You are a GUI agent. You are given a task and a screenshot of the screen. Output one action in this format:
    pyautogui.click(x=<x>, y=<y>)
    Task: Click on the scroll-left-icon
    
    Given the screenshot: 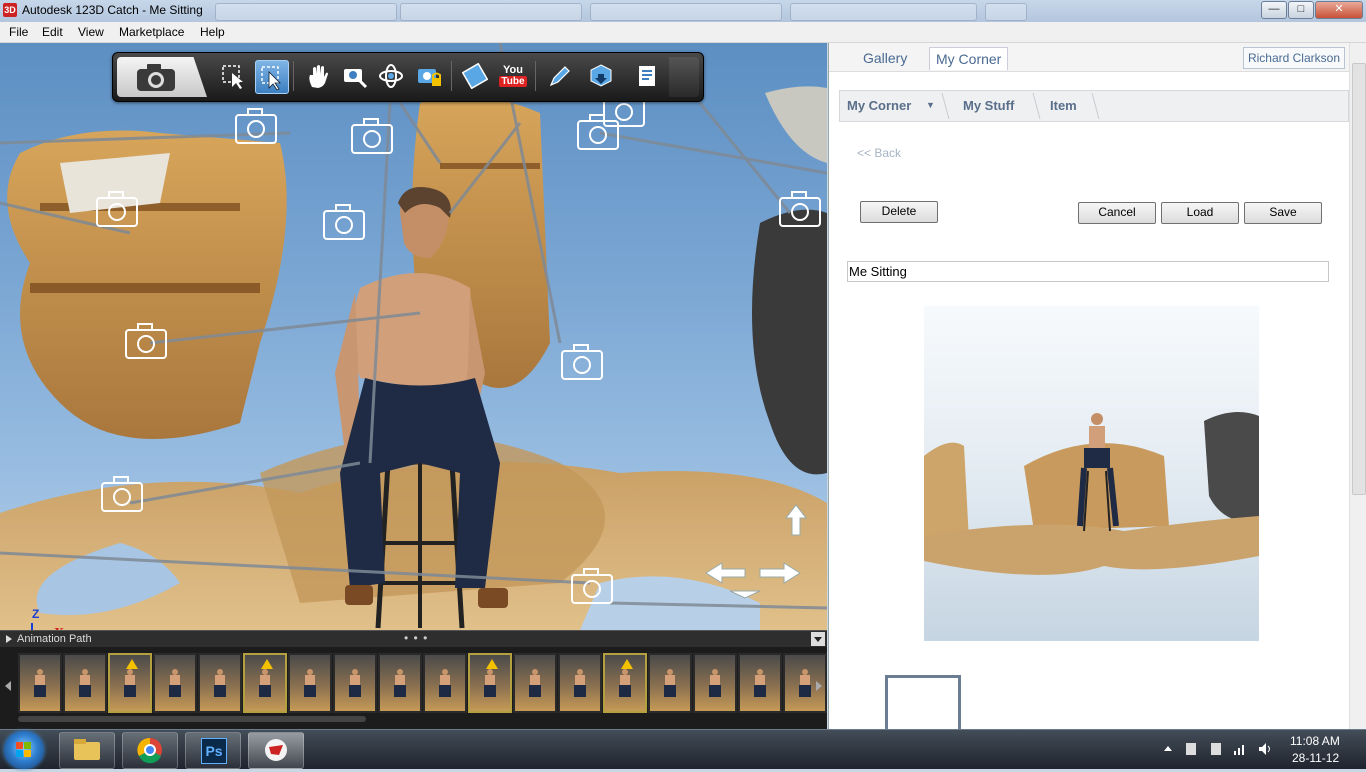 What is the action you would take?
    pyautogui.click(x=8, y=686)
    